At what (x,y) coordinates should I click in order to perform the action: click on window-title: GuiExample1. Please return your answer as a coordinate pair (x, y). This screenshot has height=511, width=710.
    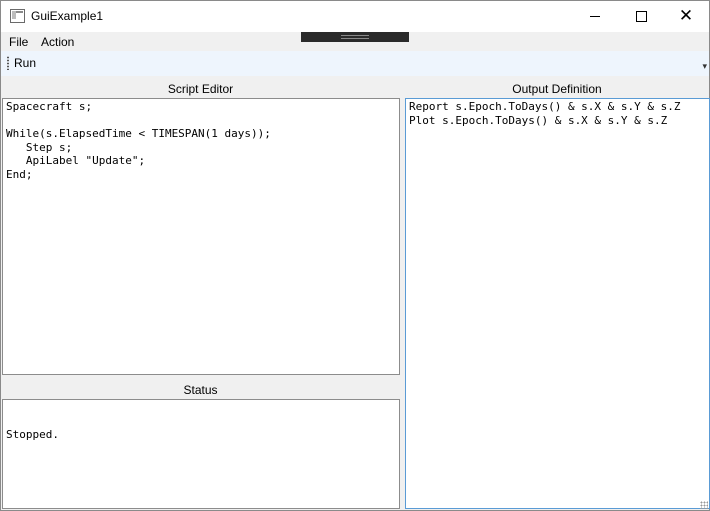
    Looking at the image, I should click on (67, 16).